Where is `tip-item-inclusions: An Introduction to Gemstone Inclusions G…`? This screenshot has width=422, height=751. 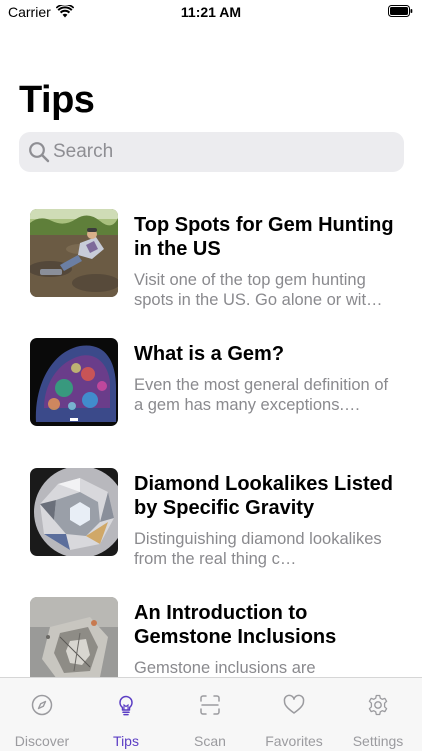
tip-item-inclusions: An Introduction to Gemstone Inclusions G… is located at coordinates (211, 637).